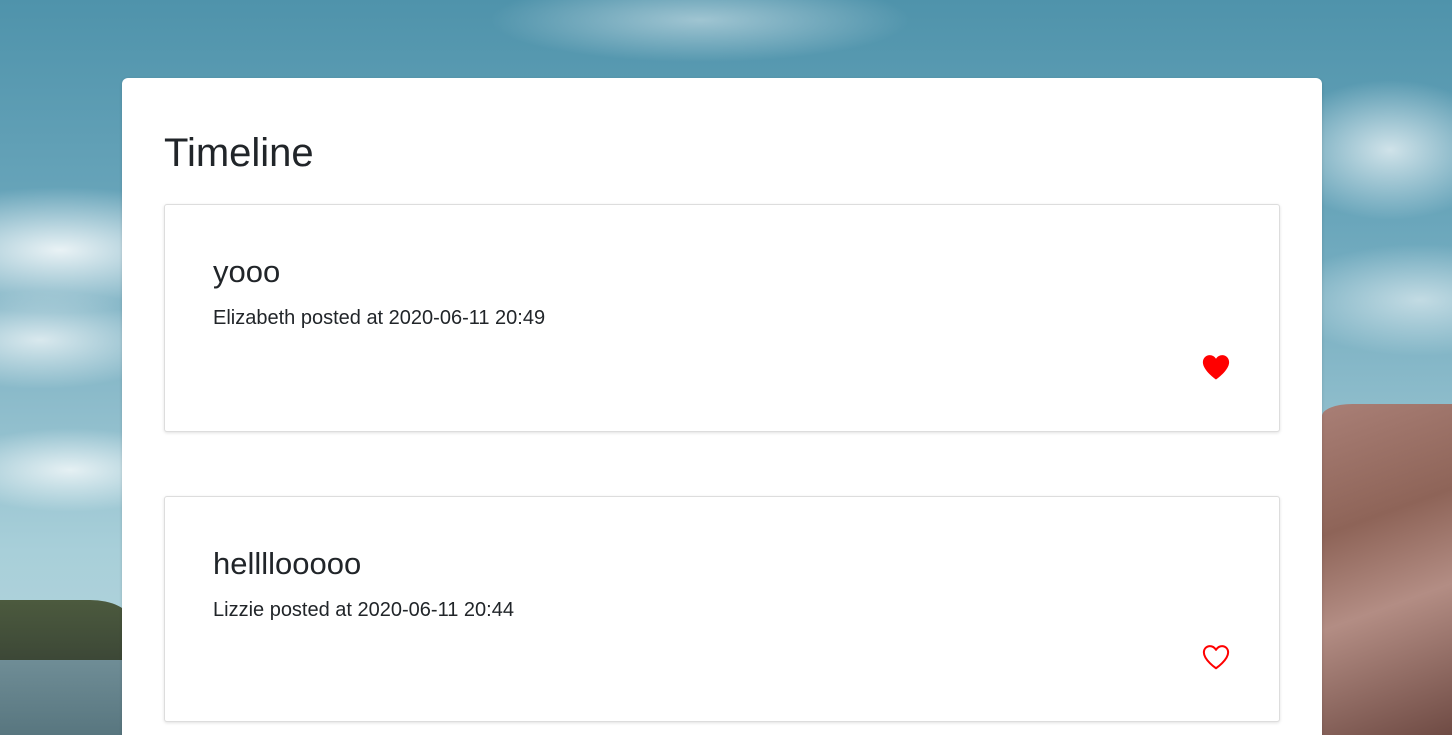 Image resolution: width=1452 pixels, height=735 pixels. I want to click on background-cliff, so click(1387, 569).